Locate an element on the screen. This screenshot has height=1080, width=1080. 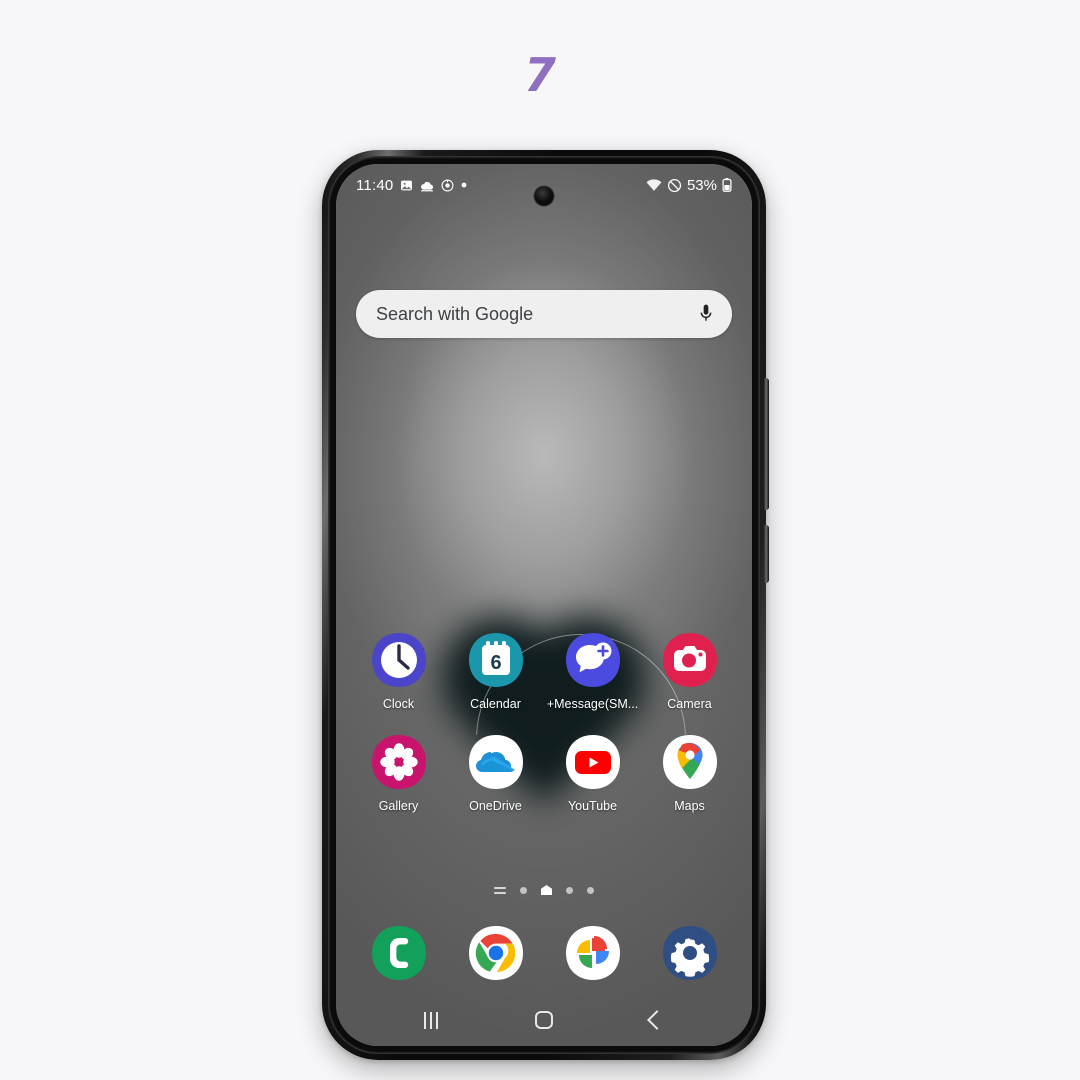
power-button is located at coordinates (766, 554).